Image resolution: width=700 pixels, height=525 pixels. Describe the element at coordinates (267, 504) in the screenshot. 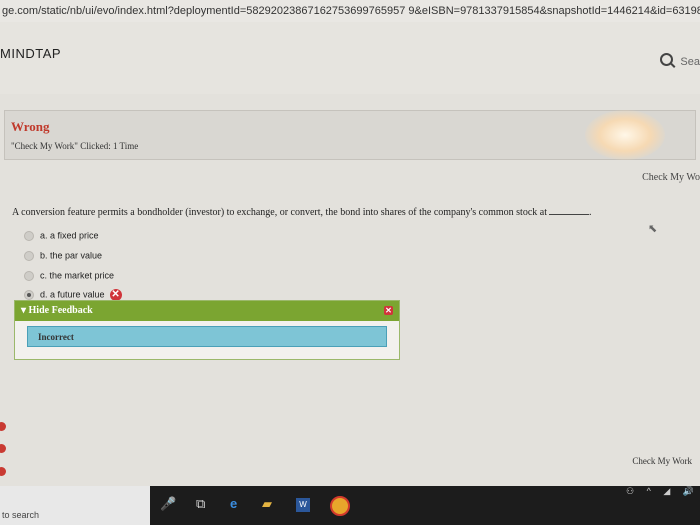

I see `file-explorer-icon: ▰` at that location.